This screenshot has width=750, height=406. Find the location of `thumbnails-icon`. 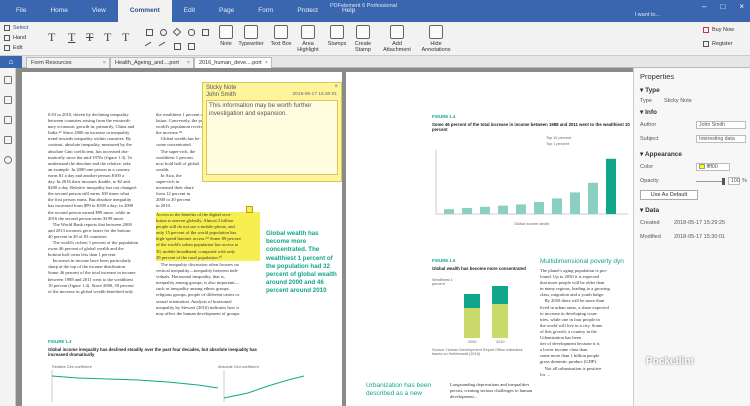

thumbnails-icon is located at coordinates (7, 80).